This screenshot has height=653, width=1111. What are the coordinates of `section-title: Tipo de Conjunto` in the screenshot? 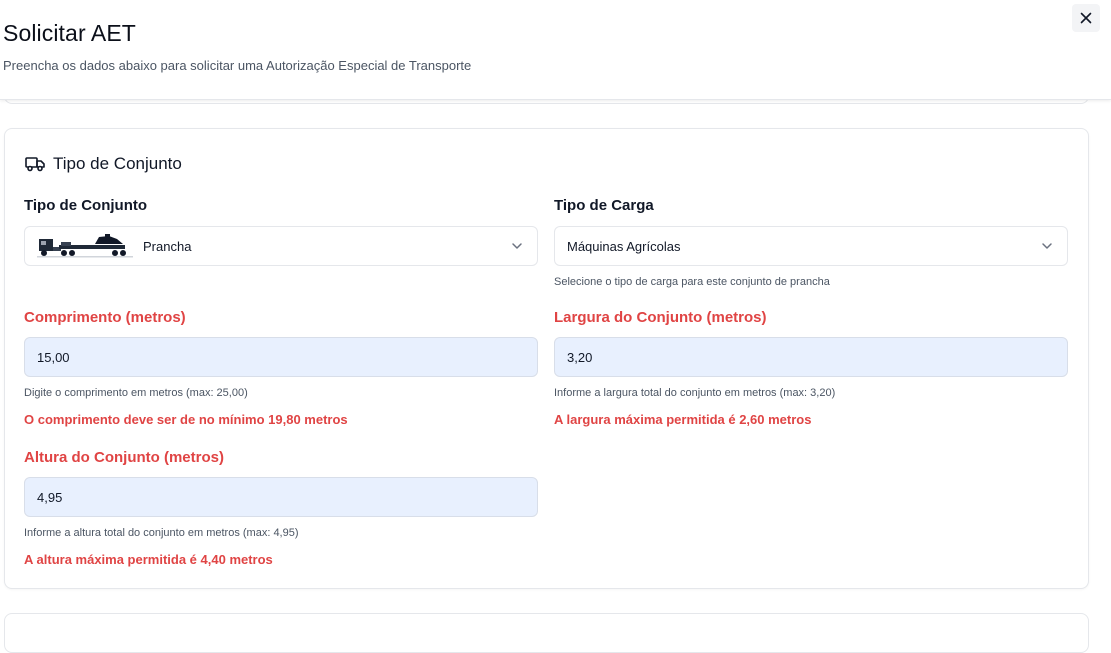 It's located at (103, 164).